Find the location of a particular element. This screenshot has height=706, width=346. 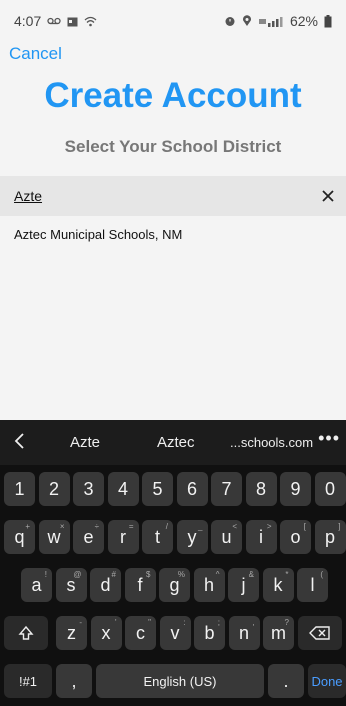

key-7: 7 is located at coordinates (226, 489).